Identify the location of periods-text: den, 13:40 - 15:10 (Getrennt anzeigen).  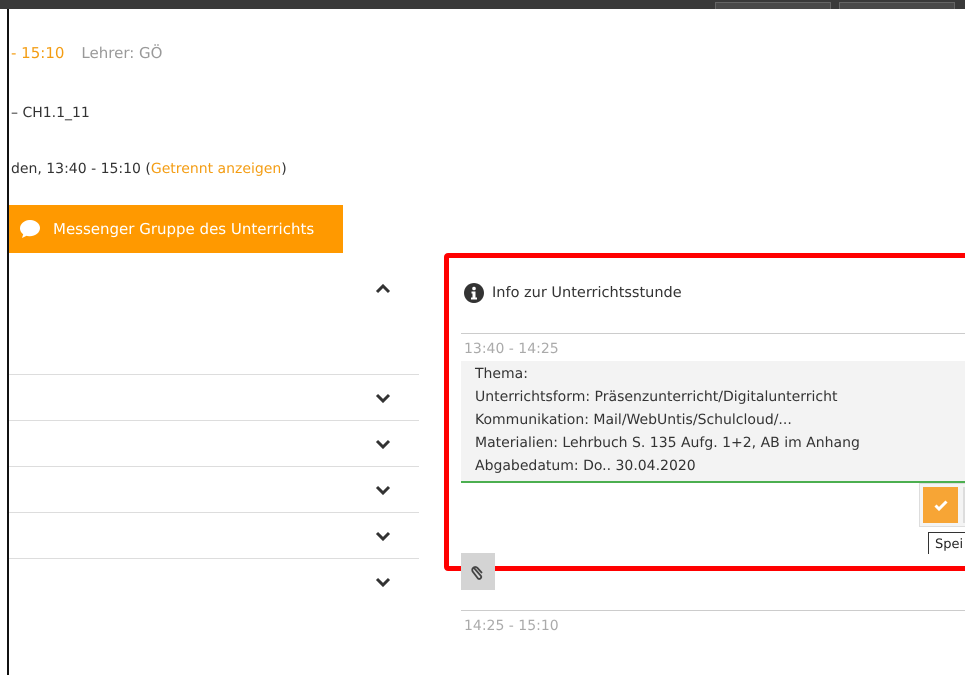
(149, 169).